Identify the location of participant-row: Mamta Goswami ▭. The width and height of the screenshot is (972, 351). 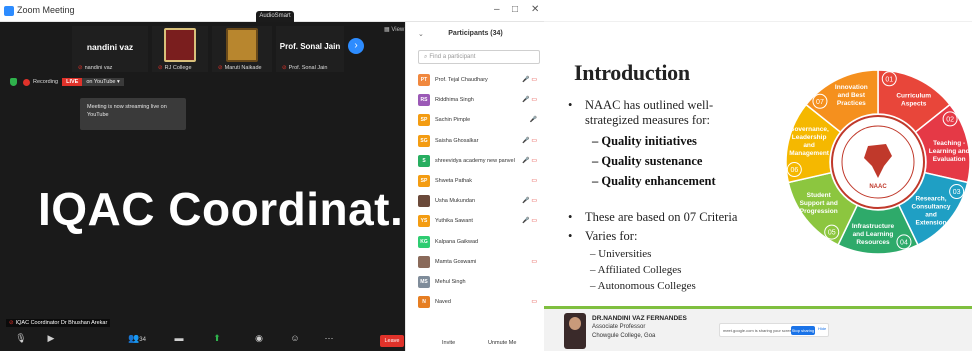
(475, 262).